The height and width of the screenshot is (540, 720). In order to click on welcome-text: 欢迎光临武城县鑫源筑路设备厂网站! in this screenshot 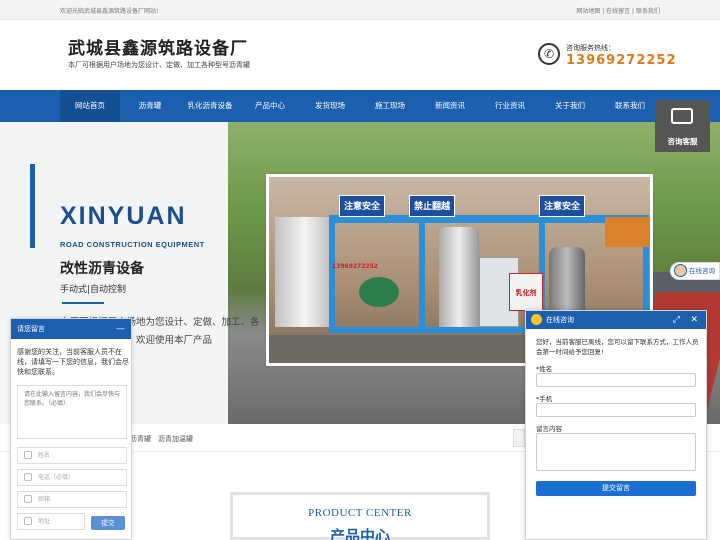, I will do `click(109, 11)`.